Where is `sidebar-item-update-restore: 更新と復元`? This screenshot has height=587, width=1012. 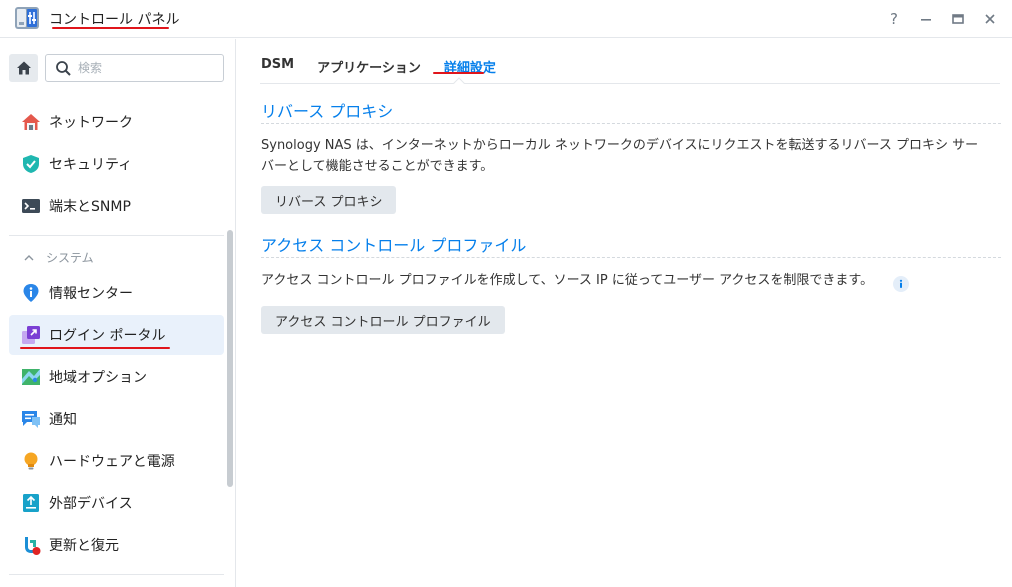
sidebar-item-update-restore: 更新と復元 is located at coordinates (116, 545).